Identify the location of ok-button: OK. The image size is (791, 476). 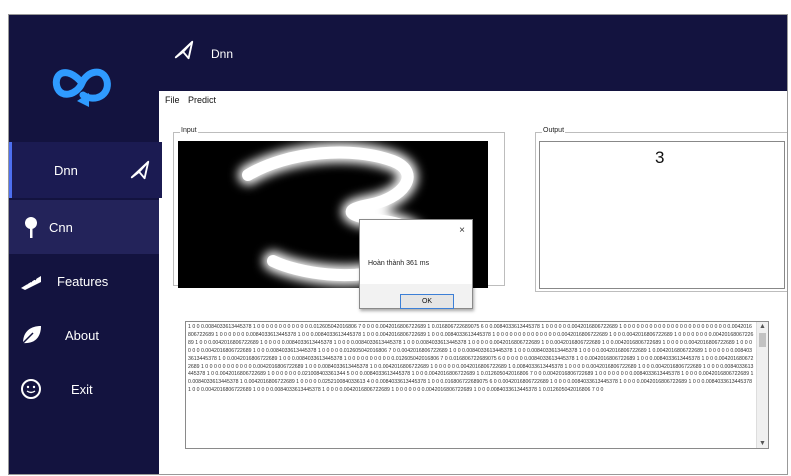
(427, 301).